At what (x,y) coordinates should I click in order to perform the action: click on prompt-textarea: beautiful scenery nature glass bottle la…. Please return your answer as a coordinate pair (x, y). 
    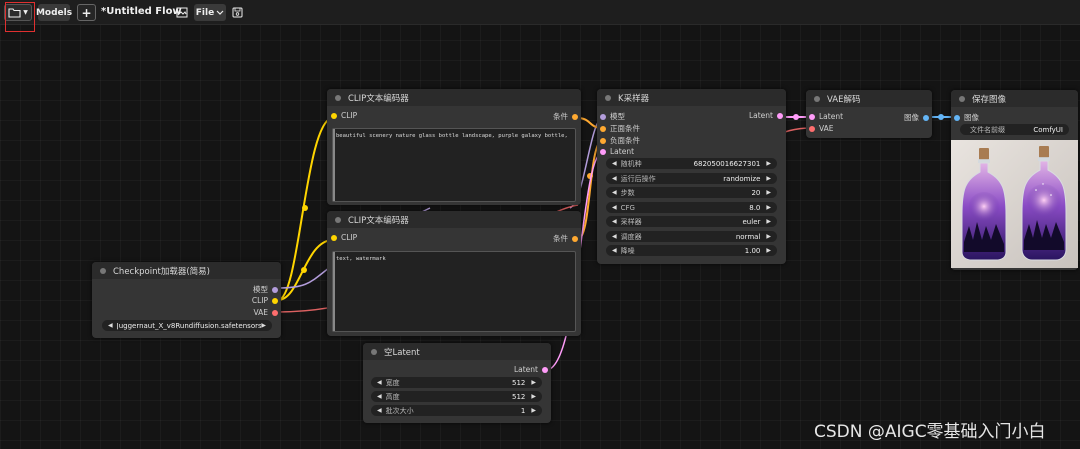
    Looking at the image, I should click on (454, 165).